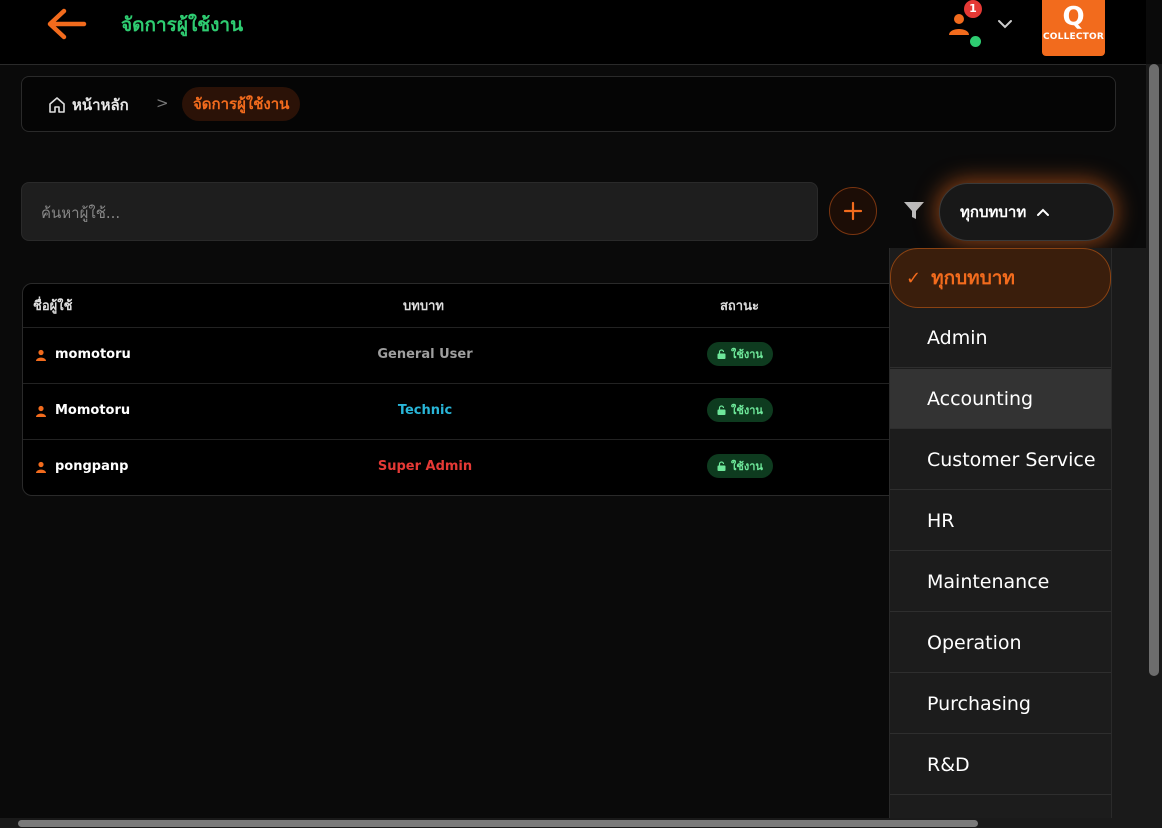  What do you see at coordinates (425, 410) in the screenshot?
I see `role-label: Technic` at bounding box center [425, 410].